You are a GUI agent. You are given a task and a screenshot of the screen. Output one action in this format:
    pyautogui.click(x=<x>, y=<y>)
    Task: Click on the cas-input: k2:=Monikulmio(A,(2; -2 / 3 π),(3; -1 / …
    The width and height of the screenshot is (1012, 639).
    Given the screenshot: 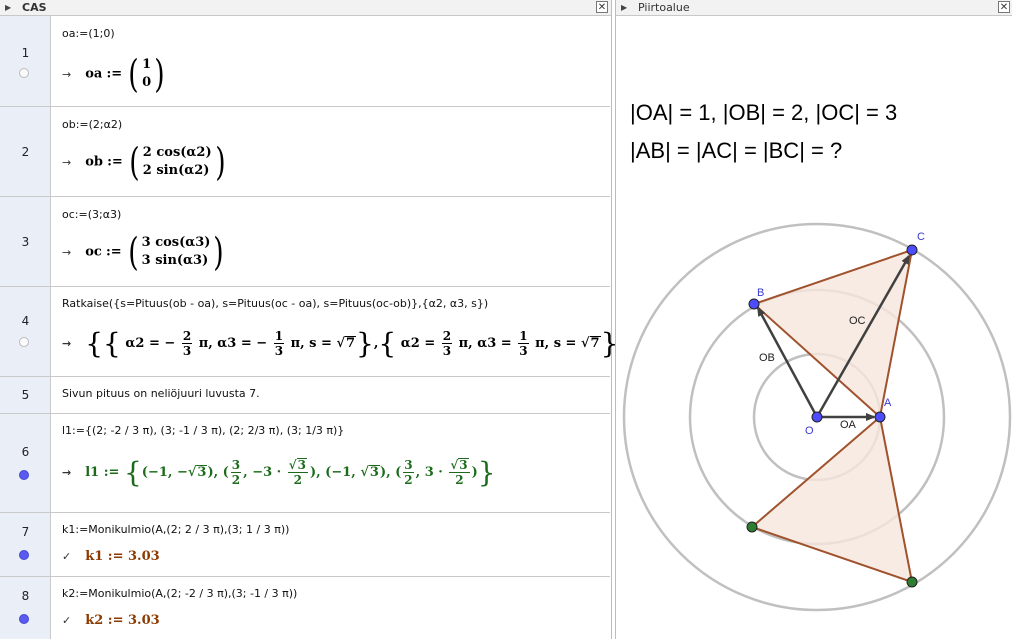 What is the action you would take?
    pyautogui.click(x=179, y=593)
    